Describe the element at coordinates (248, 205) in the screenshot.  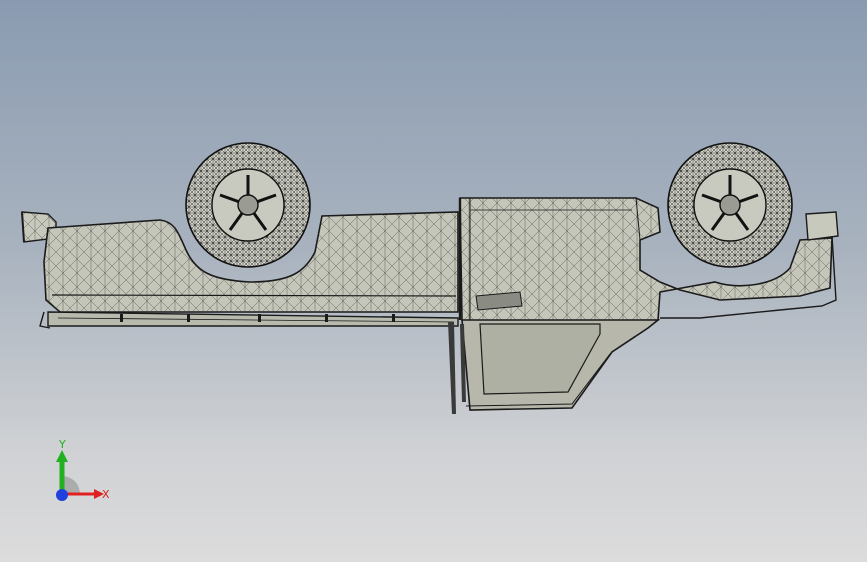
I see `rear-wheel` at that location.